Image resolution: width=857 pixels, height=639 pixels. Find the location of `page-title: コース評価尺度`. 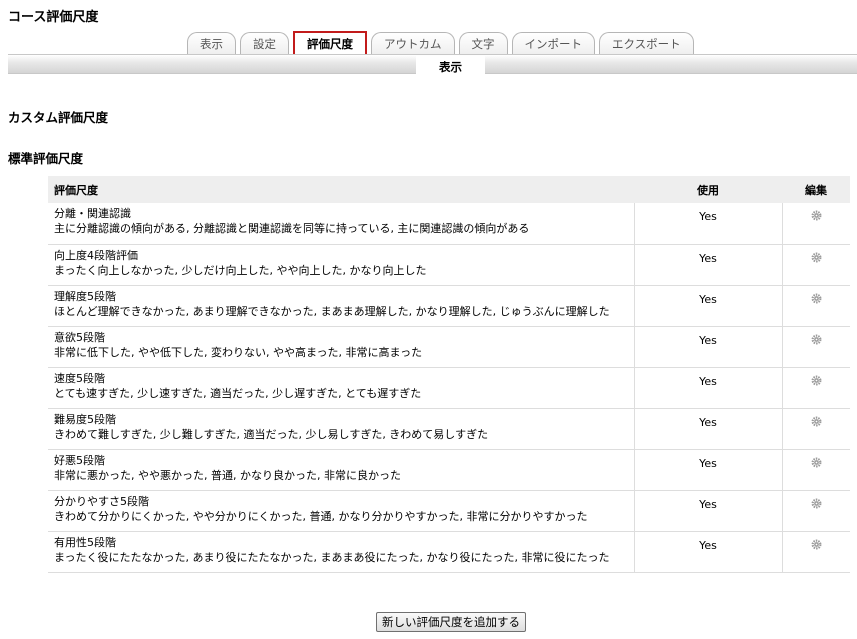

page-title: コース評価尺度 is located at coordinates (53, 17).